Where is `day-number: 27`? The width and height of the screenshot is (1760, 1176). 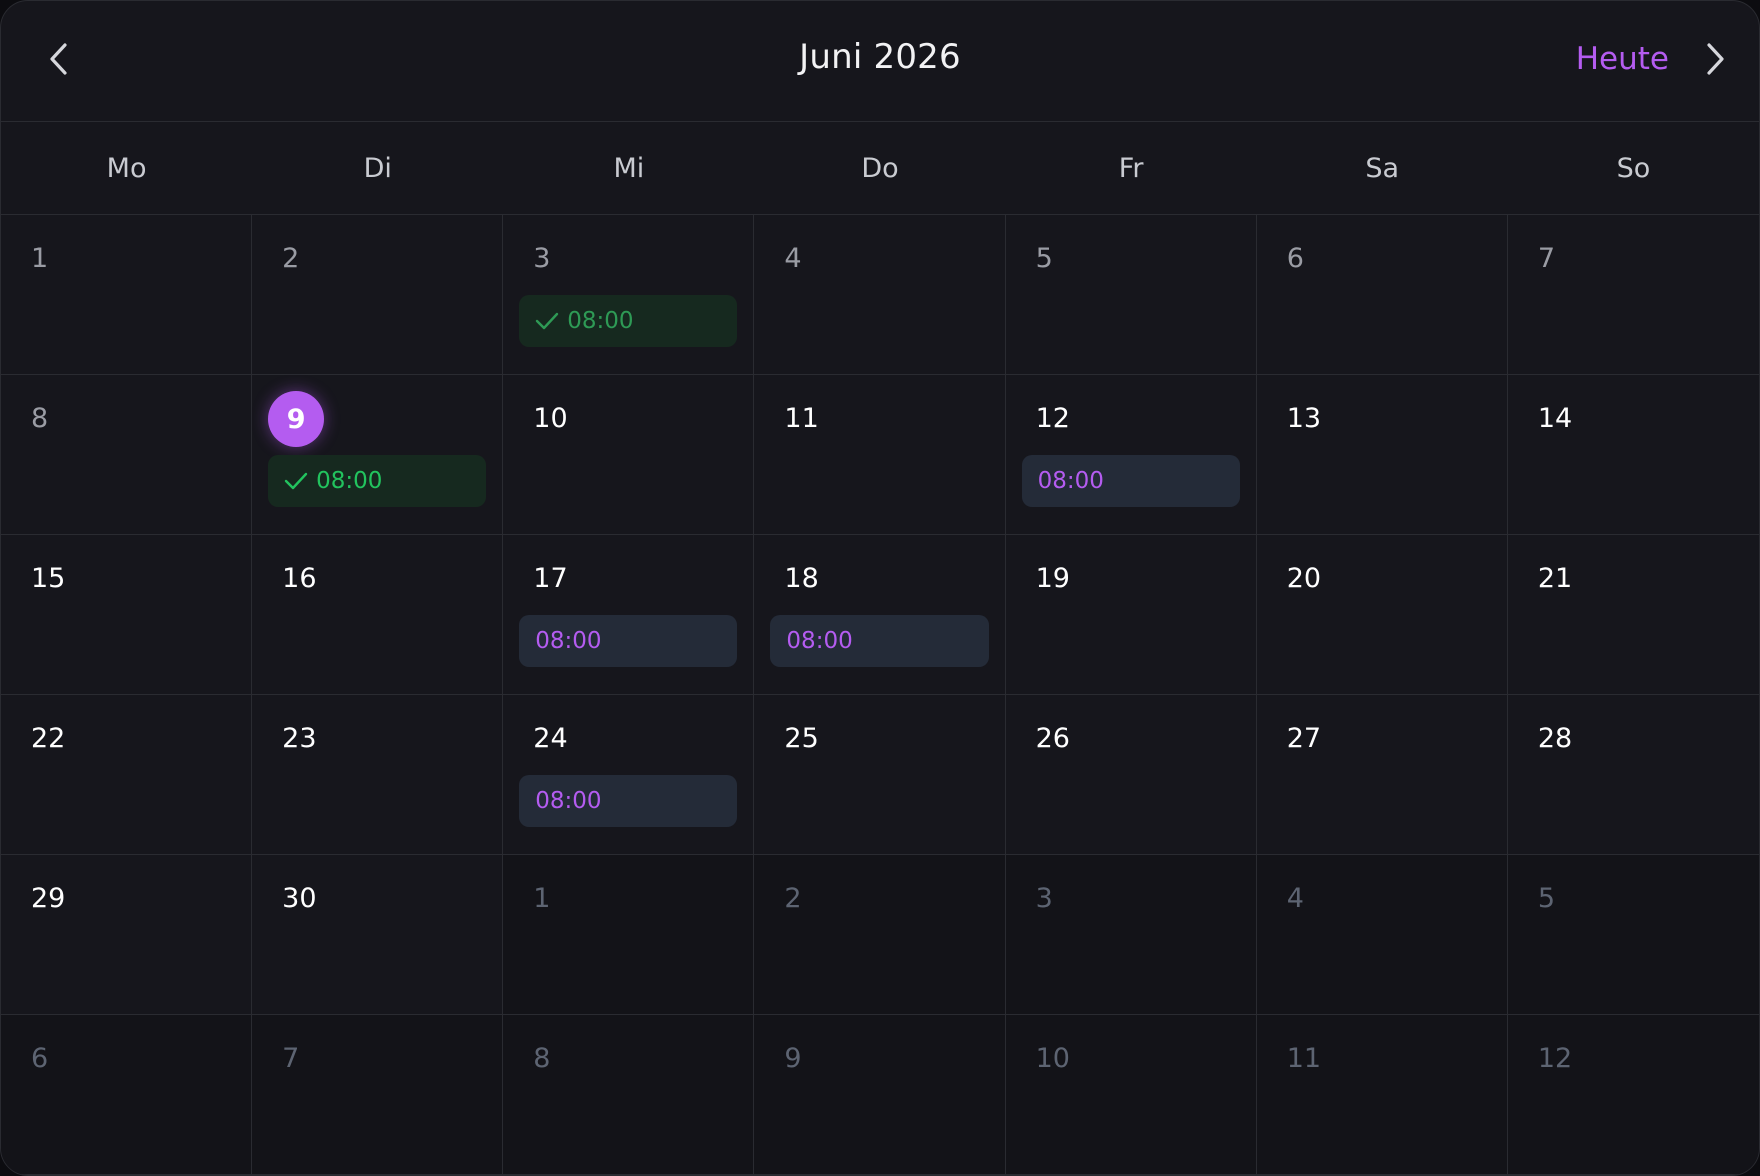
day-number: 27 is located at coordinates (1304, 738).